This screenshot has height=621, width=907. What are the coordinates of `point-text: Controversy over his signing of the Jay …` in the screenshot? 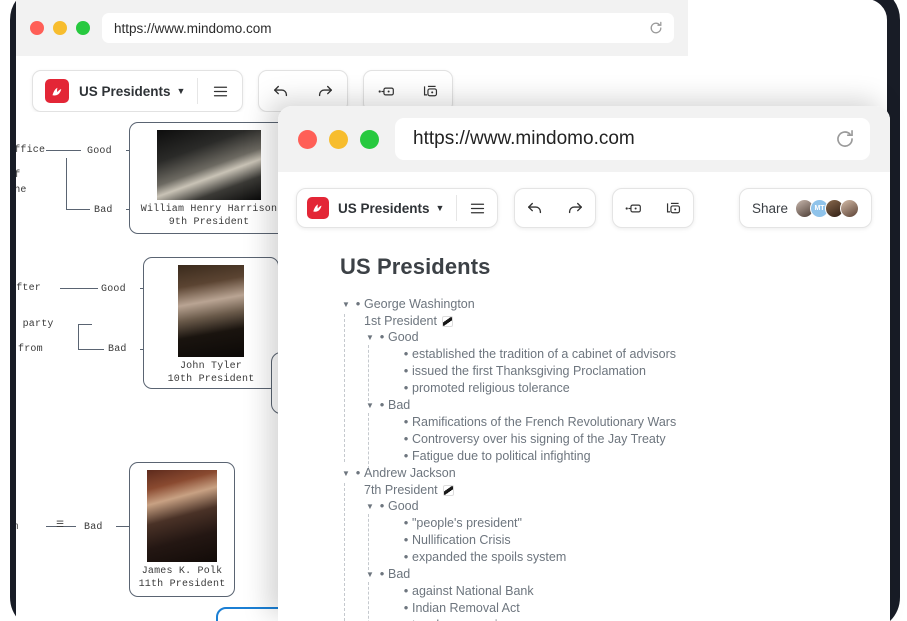 It's located at (539, 439).